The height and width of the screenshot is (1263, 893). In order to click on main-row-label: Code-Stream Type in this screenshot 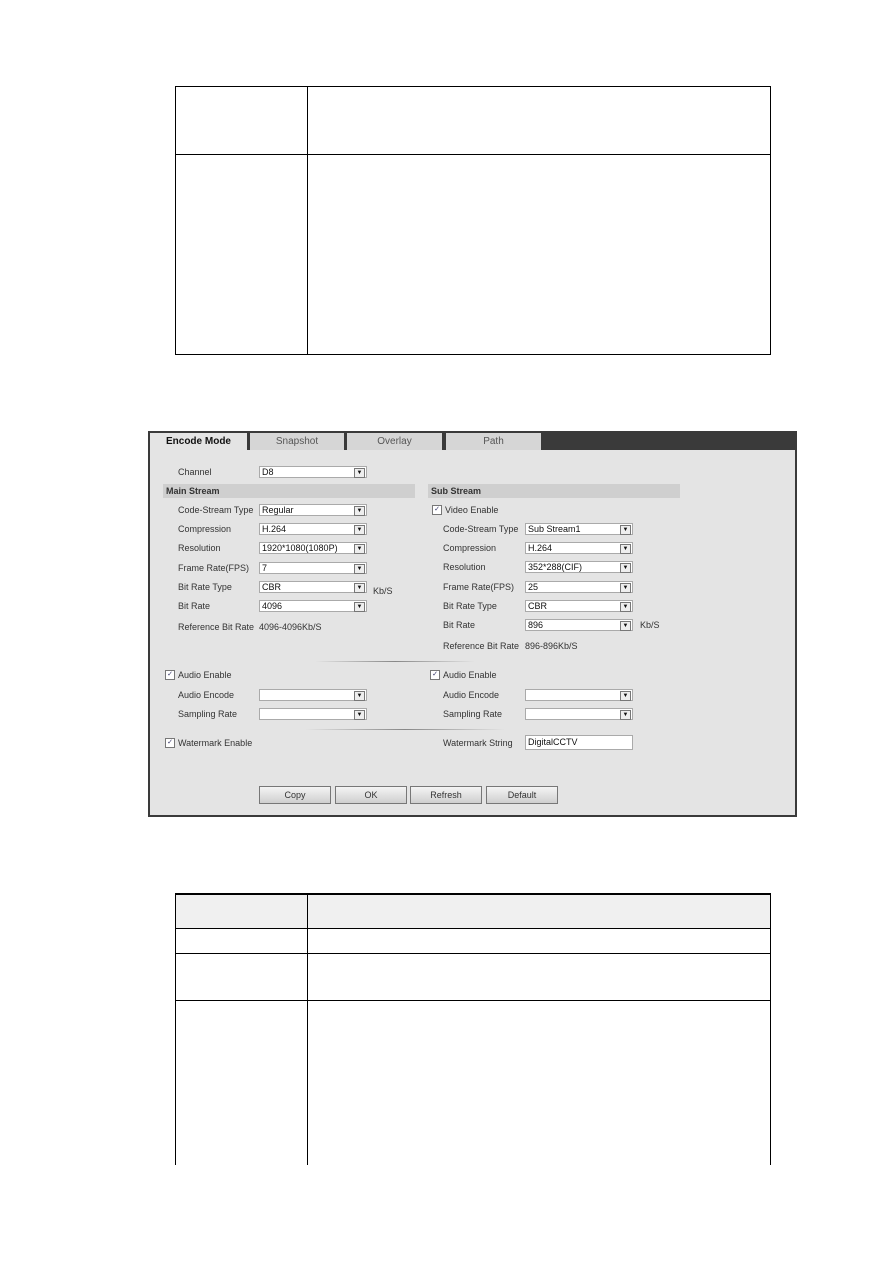, I will do `click(216, 510)`.